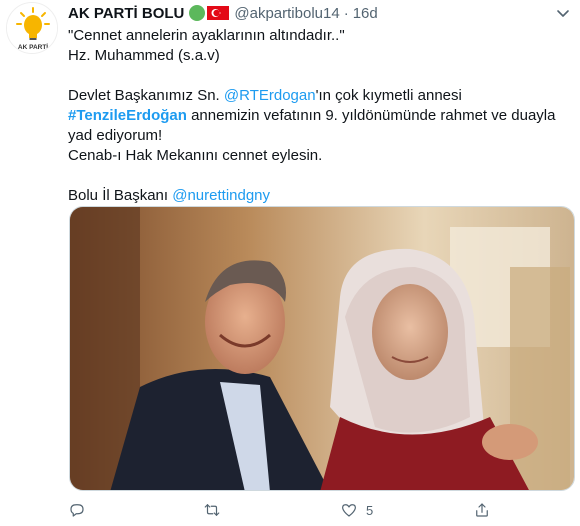  What do you see at coordinates (365, 13) in the screenshot?
I see `tweet-timestamp: 16d` at bounding box center [365, 13].